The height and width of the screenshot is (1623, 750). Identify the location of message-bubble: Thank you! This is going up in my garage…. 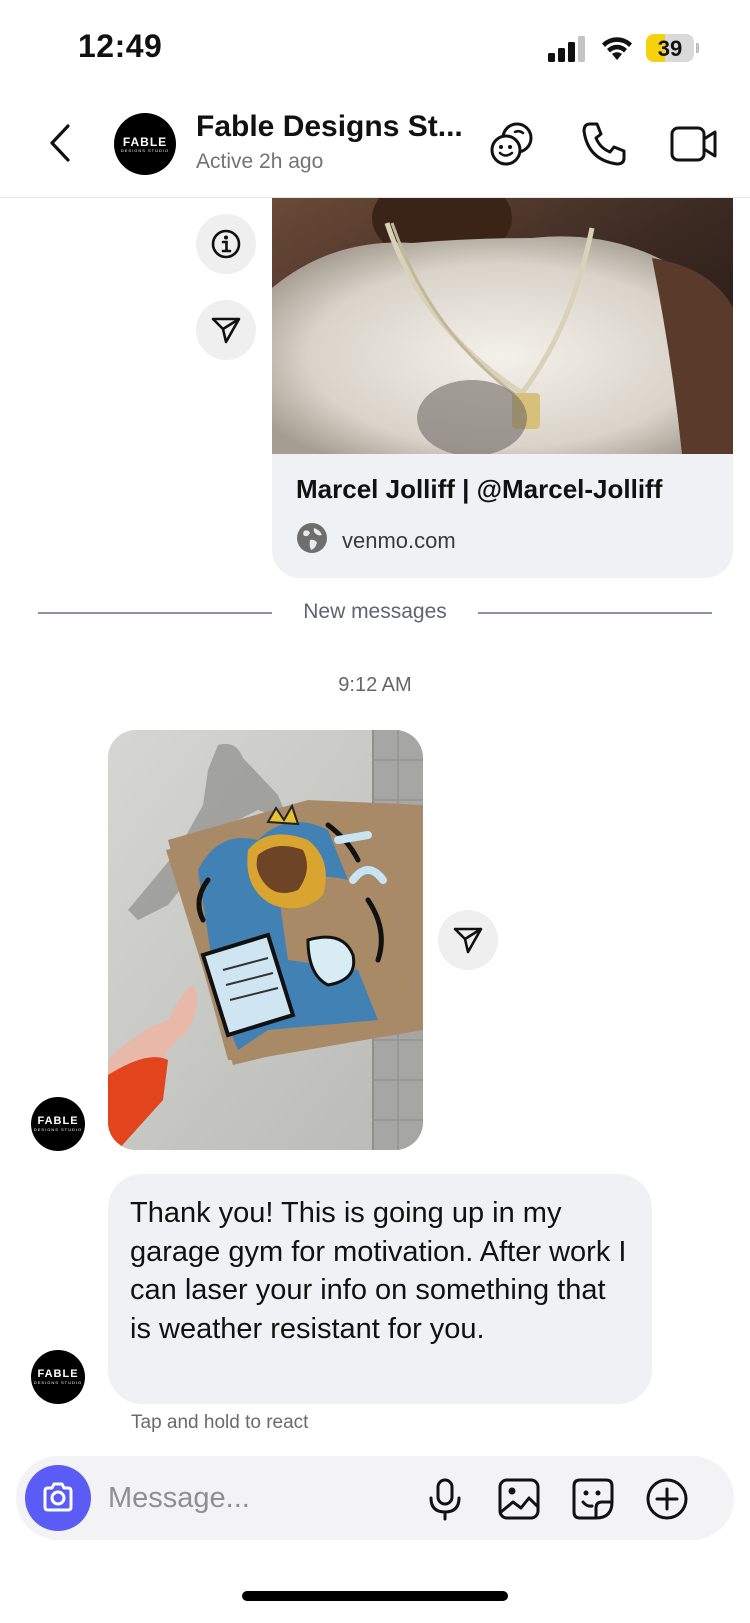
(380, 1289).